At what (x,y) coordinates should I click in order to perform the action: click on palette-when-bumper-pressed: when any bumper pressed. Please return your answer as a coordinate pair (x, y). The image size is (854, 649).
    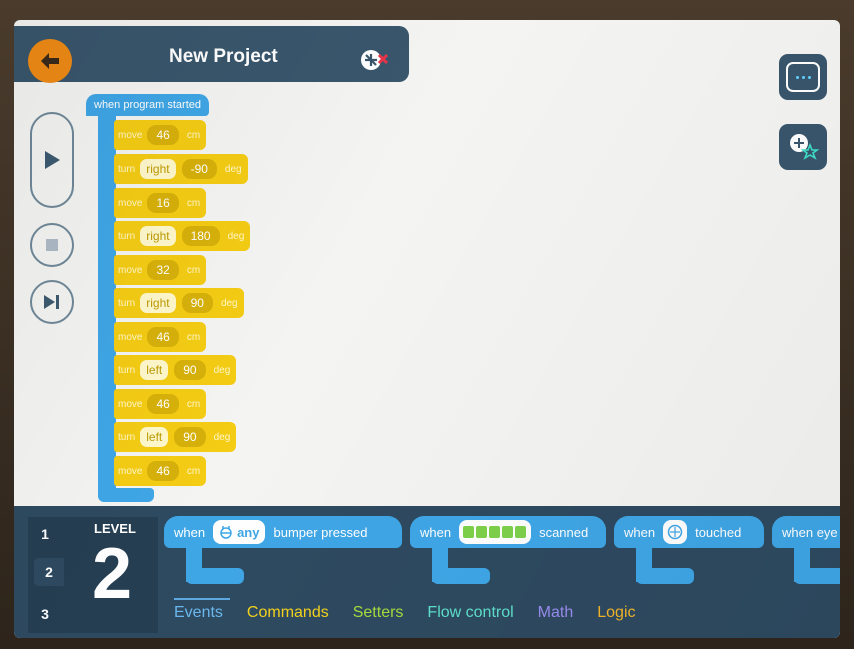
    Looking at the image, I should click on (283, 532).